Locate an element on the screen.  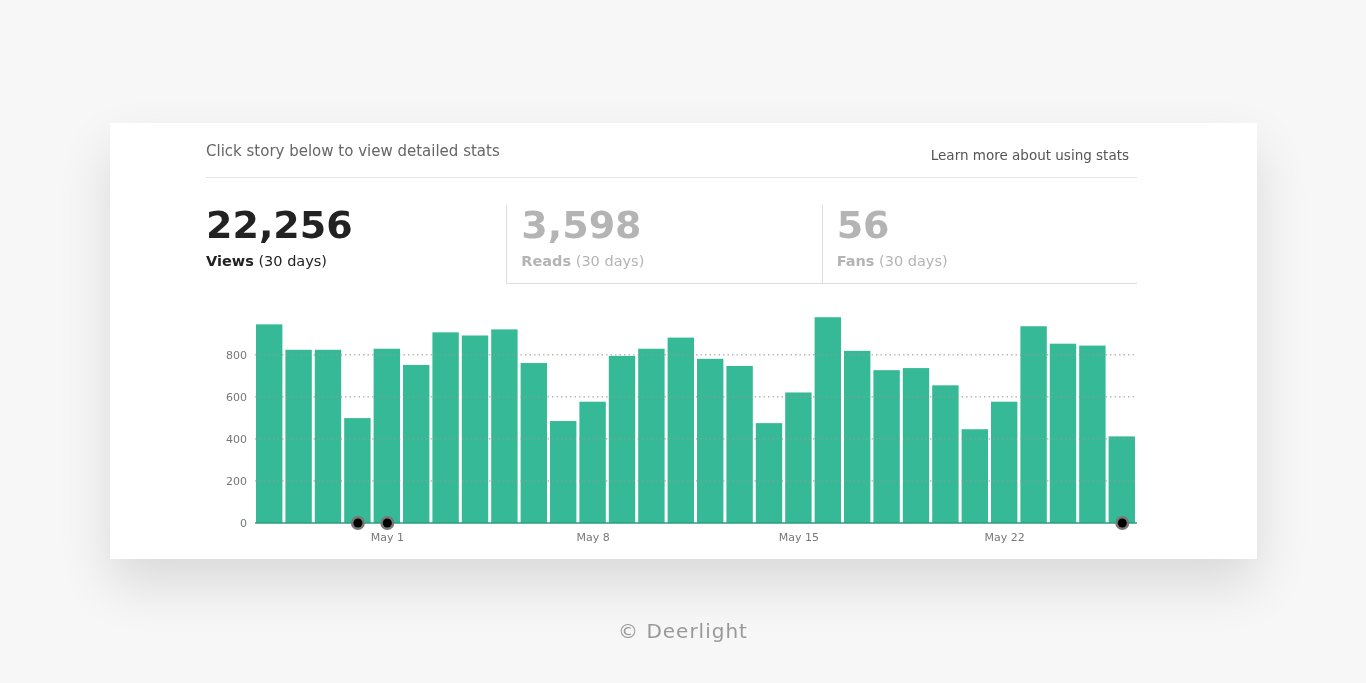
metric-tab: 22,256 Views (30 days) is located at coordinates (356, 244).